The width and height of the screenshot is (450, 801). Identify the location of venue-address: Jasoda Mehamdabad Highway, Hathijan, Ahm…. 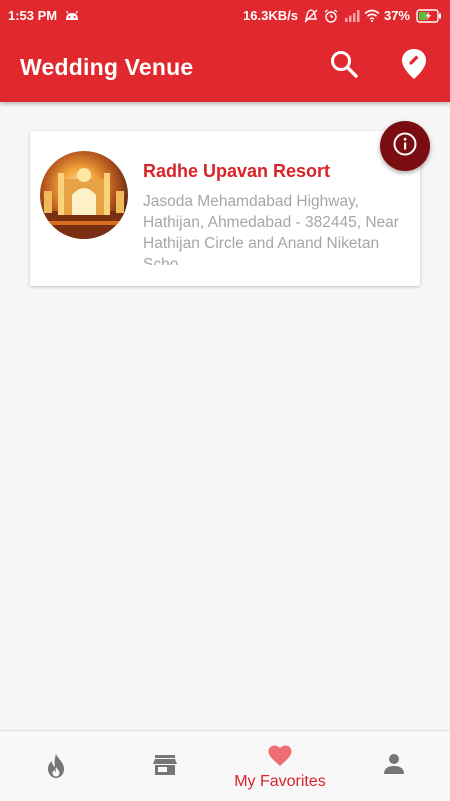
(271, 229).